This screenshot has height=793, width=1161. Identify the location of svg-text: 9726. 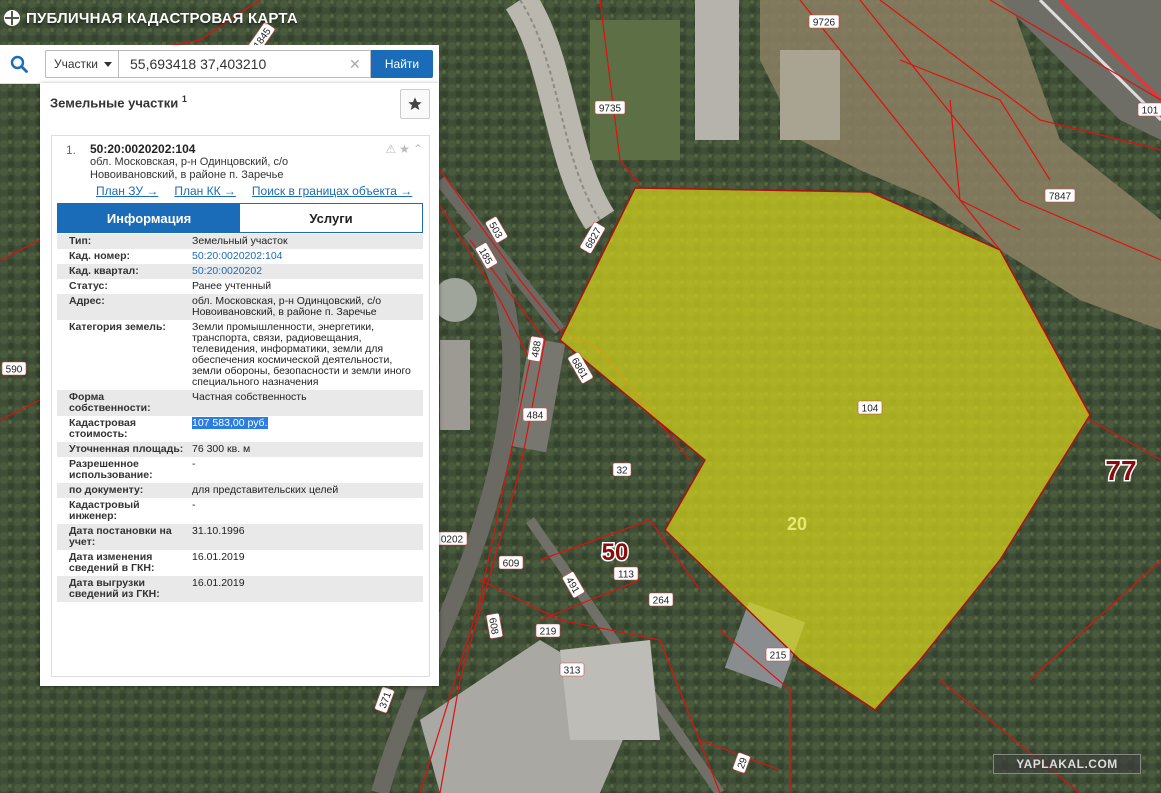
(824, 23).